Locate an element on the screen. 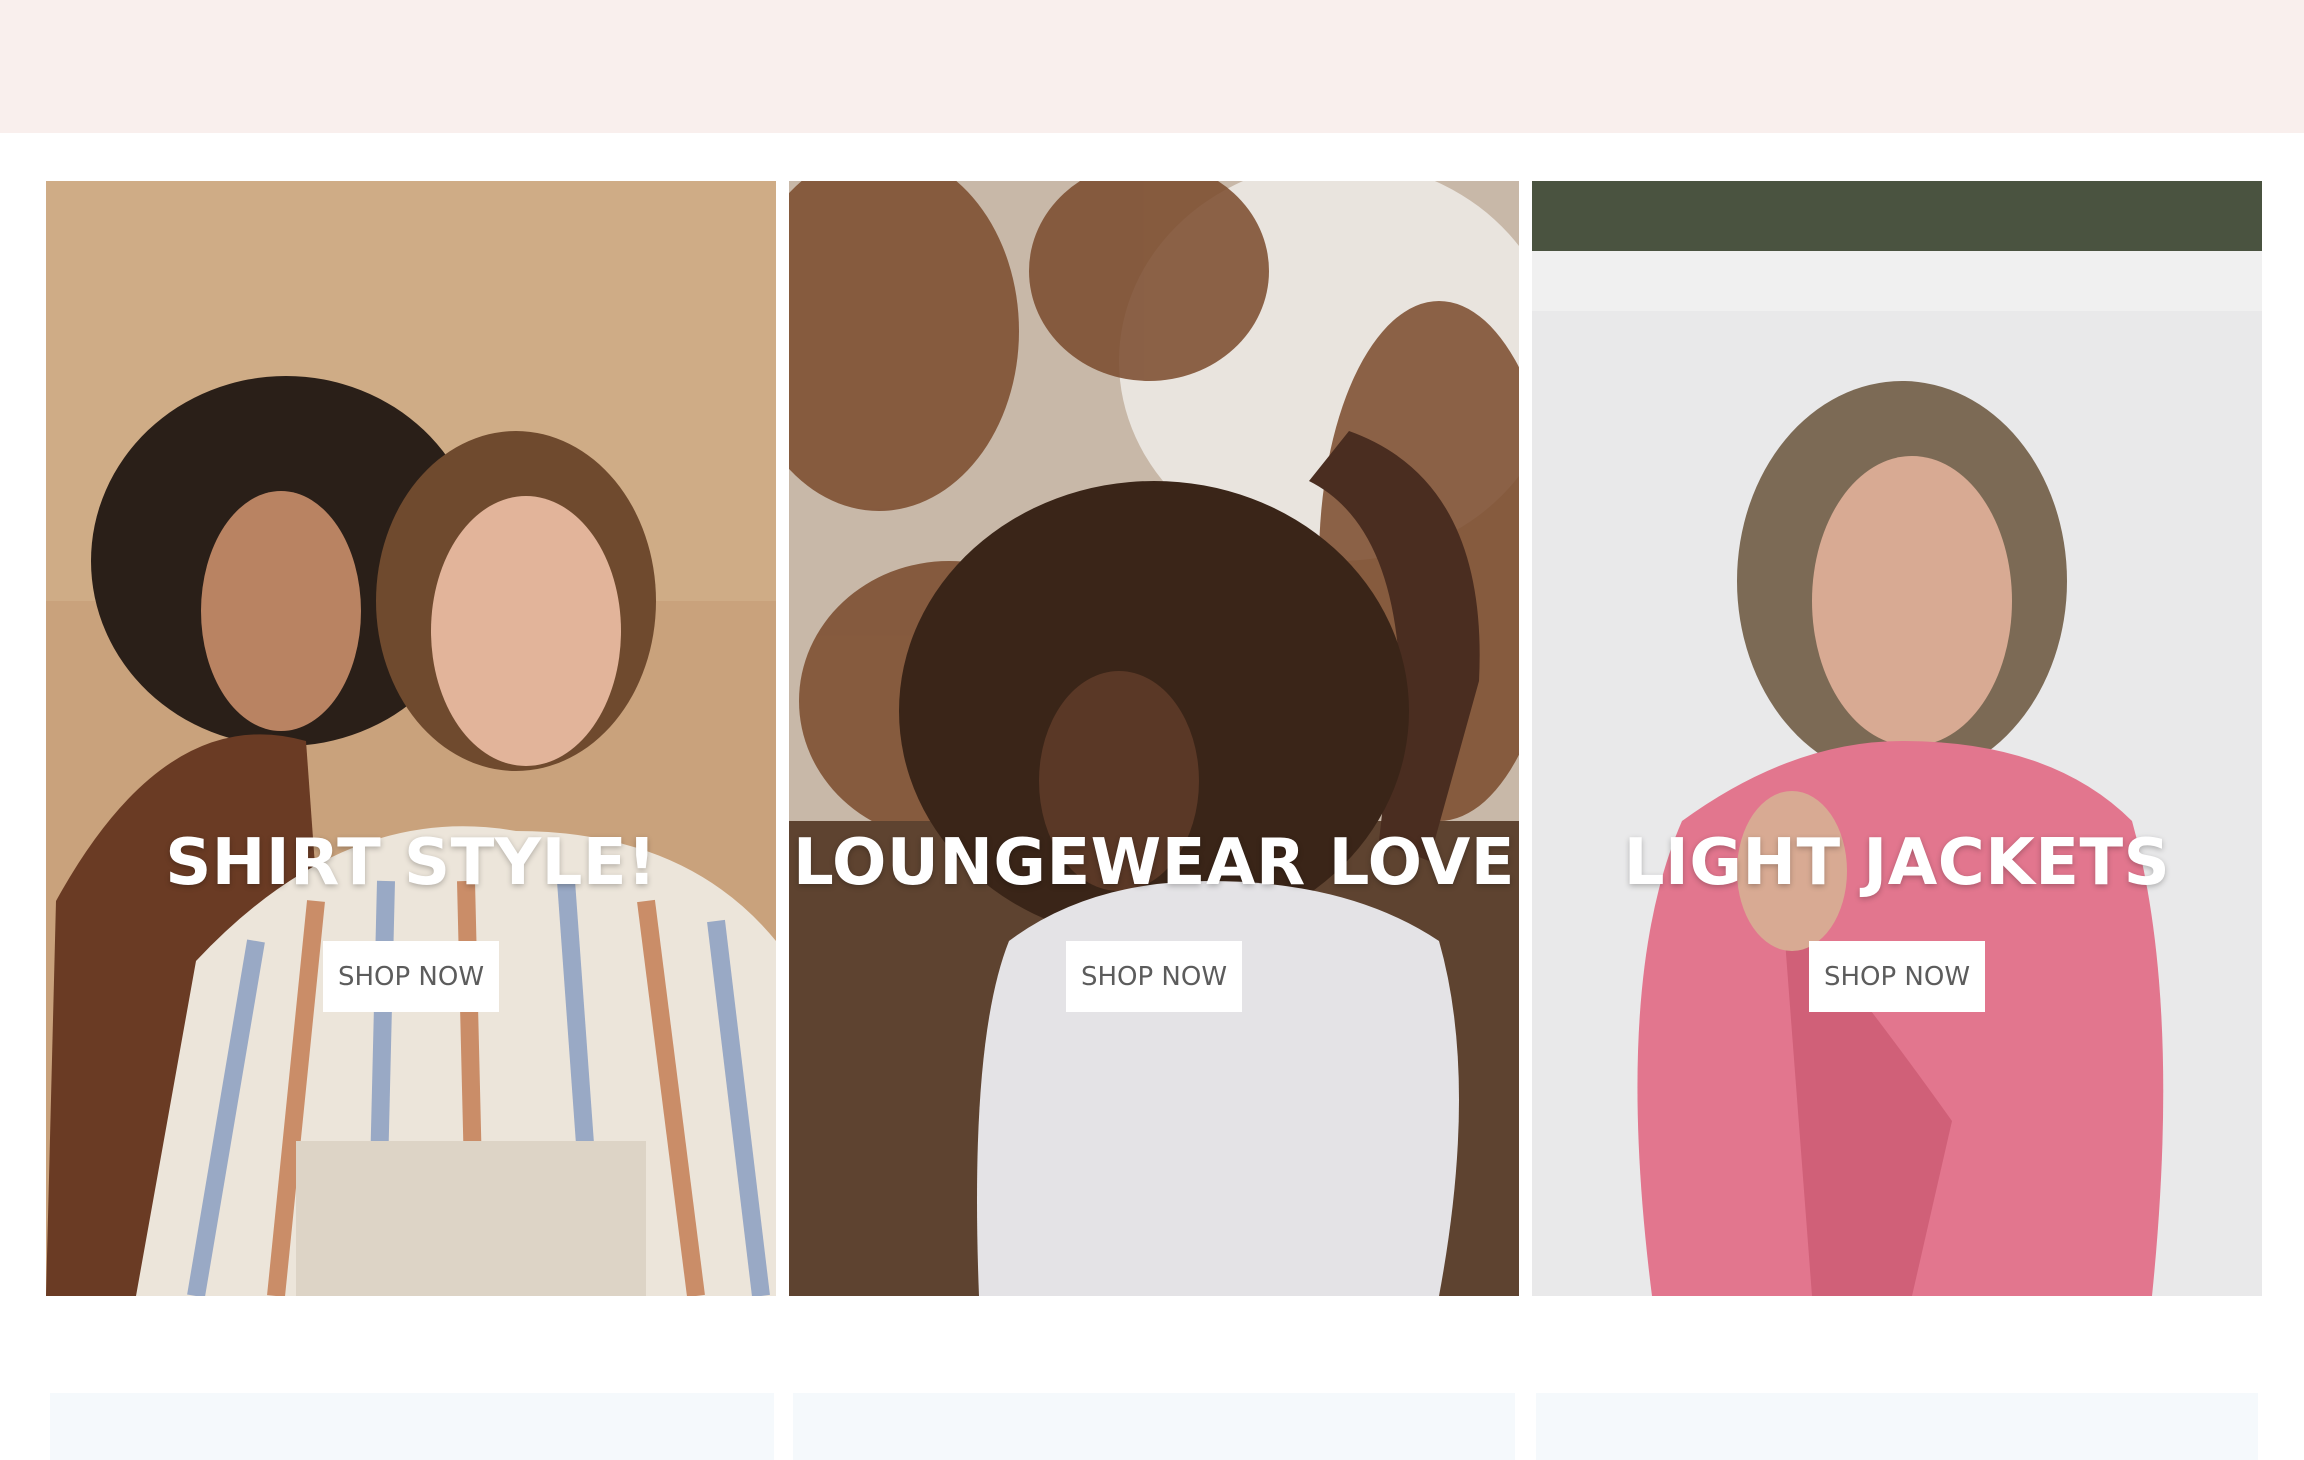 The width and height of the screenshot is (2304, 1460). promo-title: SHIRT STYLE! is located at coordinates (411, 863).